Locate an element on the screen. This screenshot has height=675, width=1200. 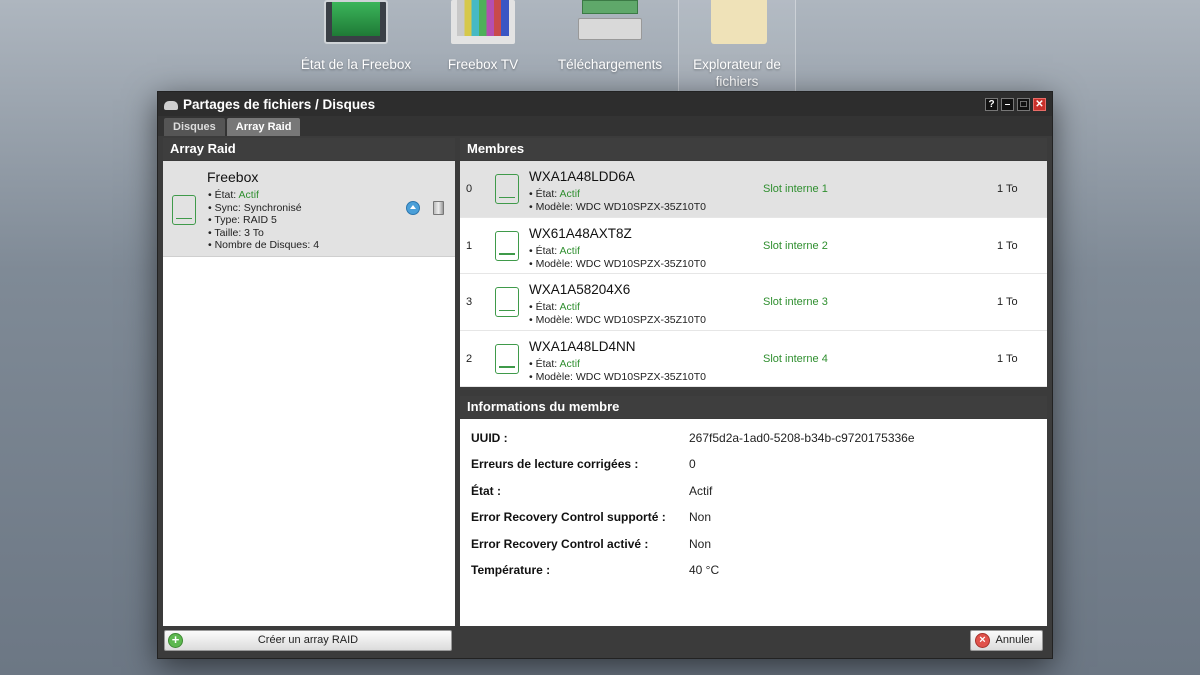
info-key: Température : is located at coordinates (511, 569).